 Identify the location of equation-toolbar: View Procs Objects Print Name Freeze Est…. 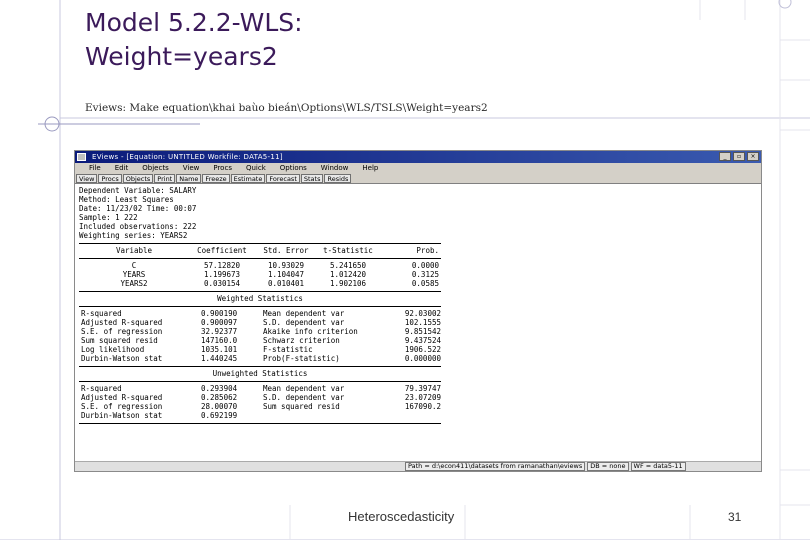
(418, 178).